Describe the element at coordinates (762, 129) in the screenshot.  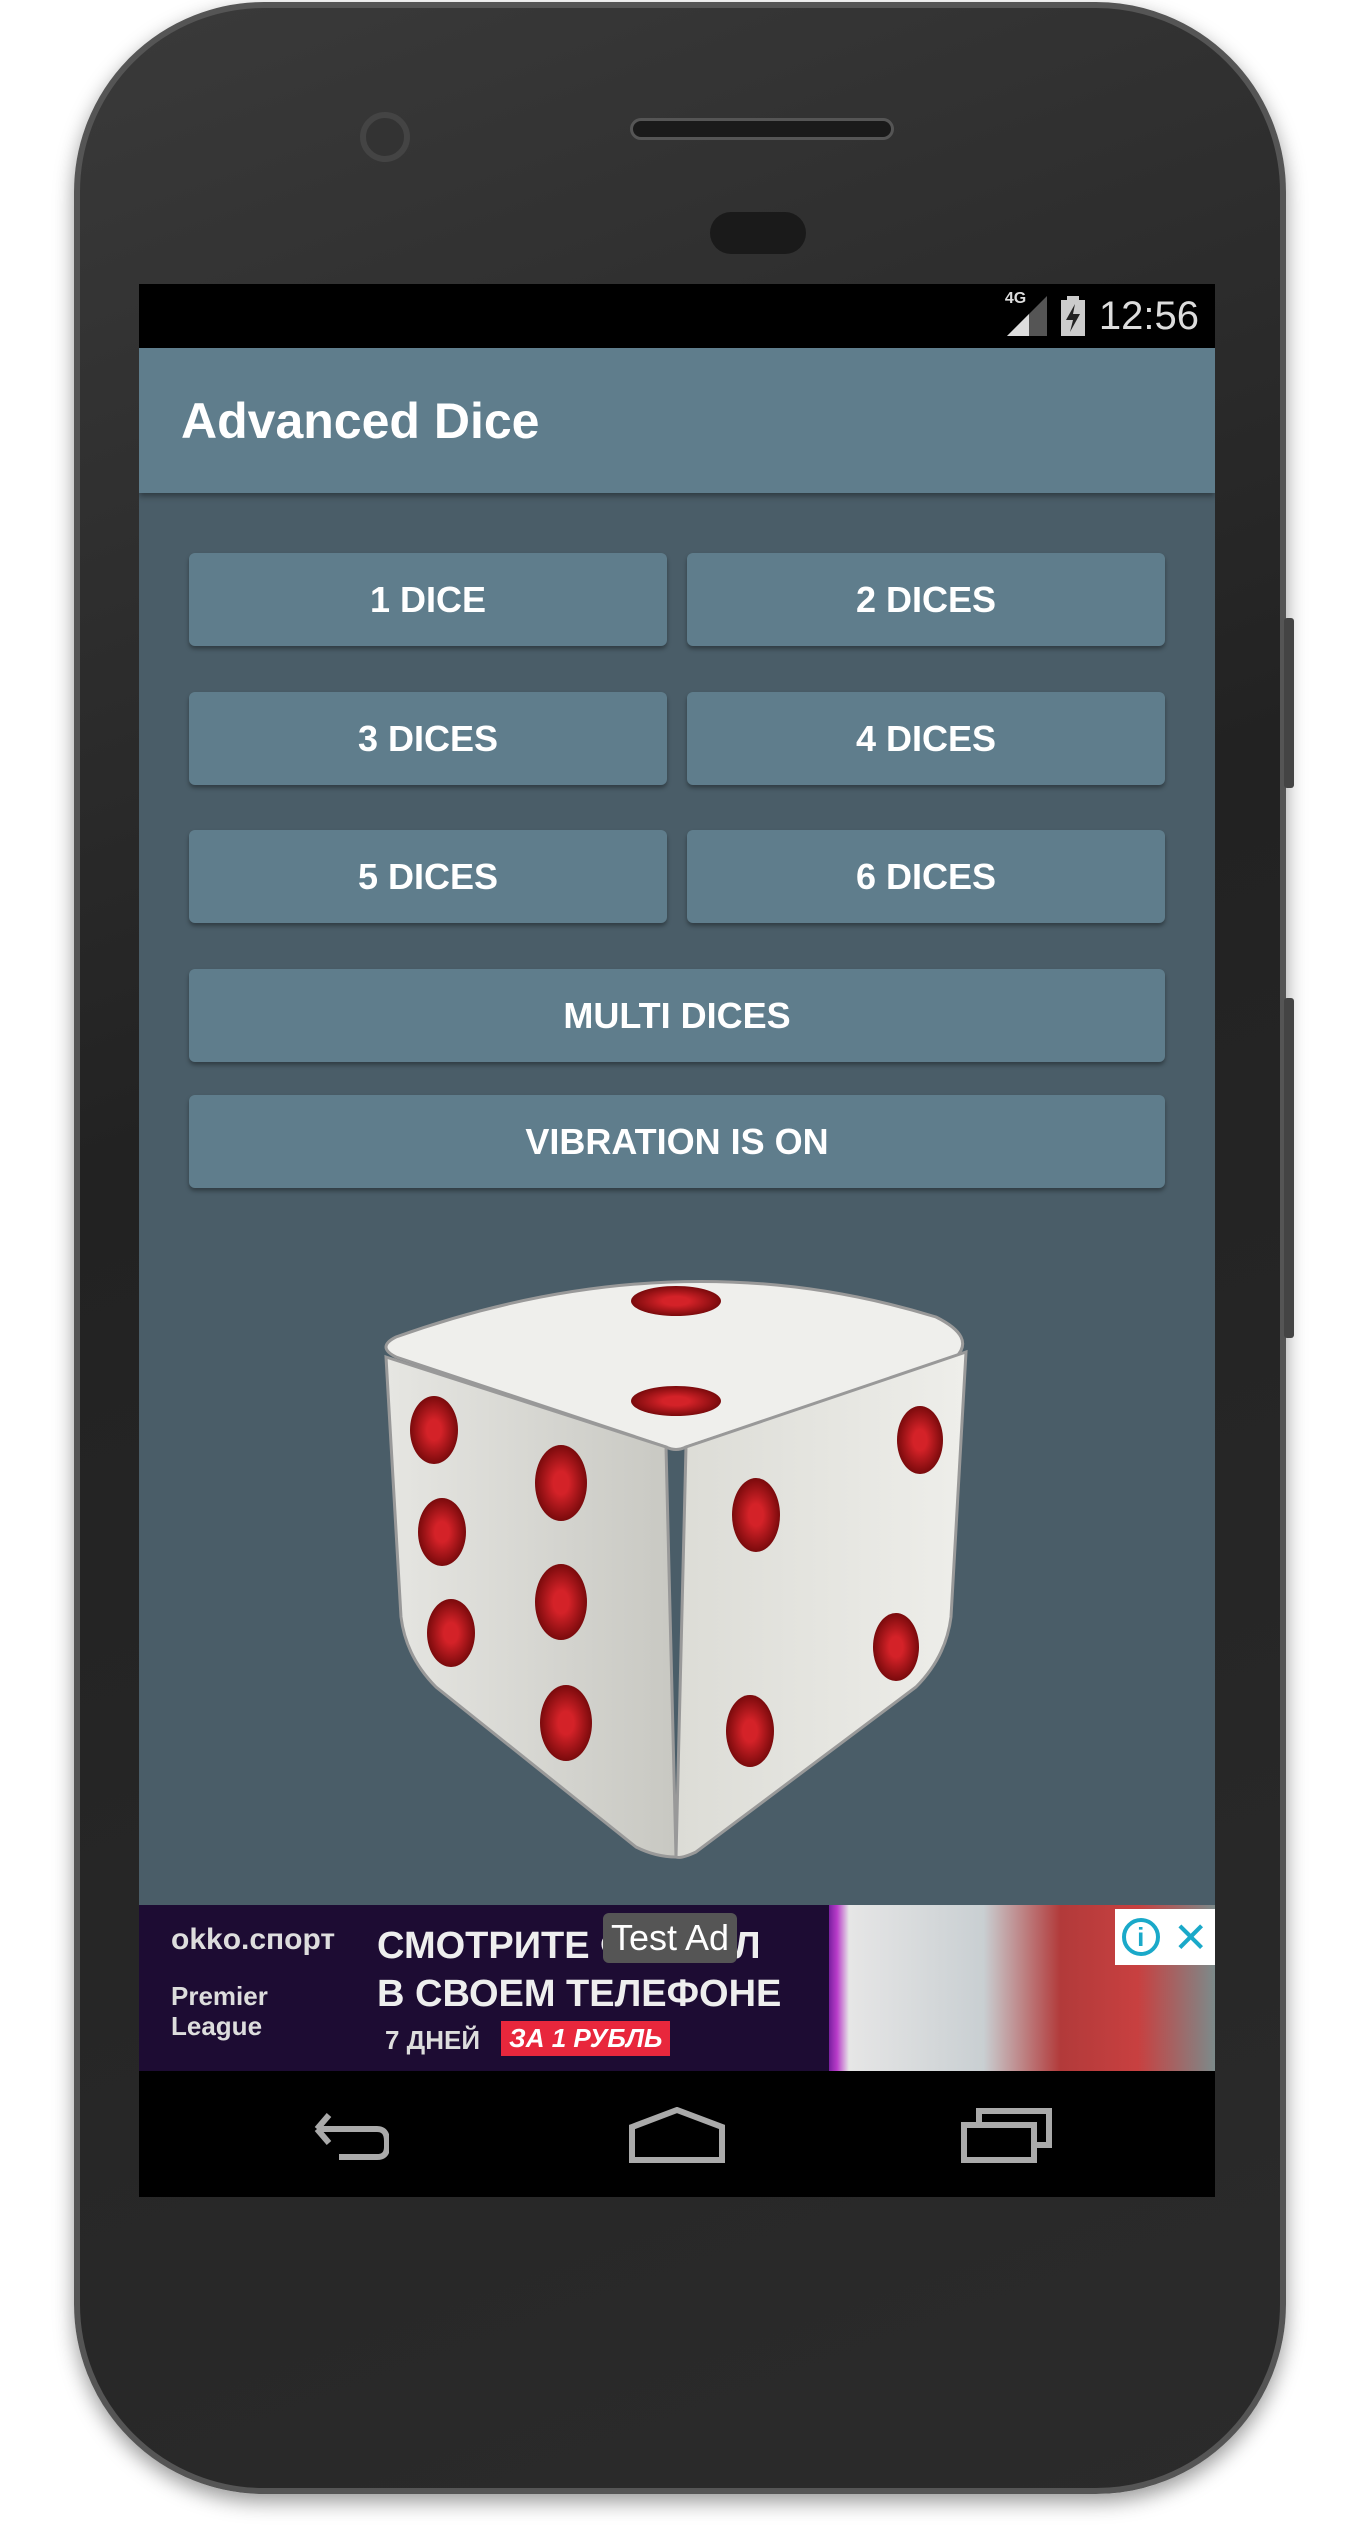
I see `earpiece` at that location.